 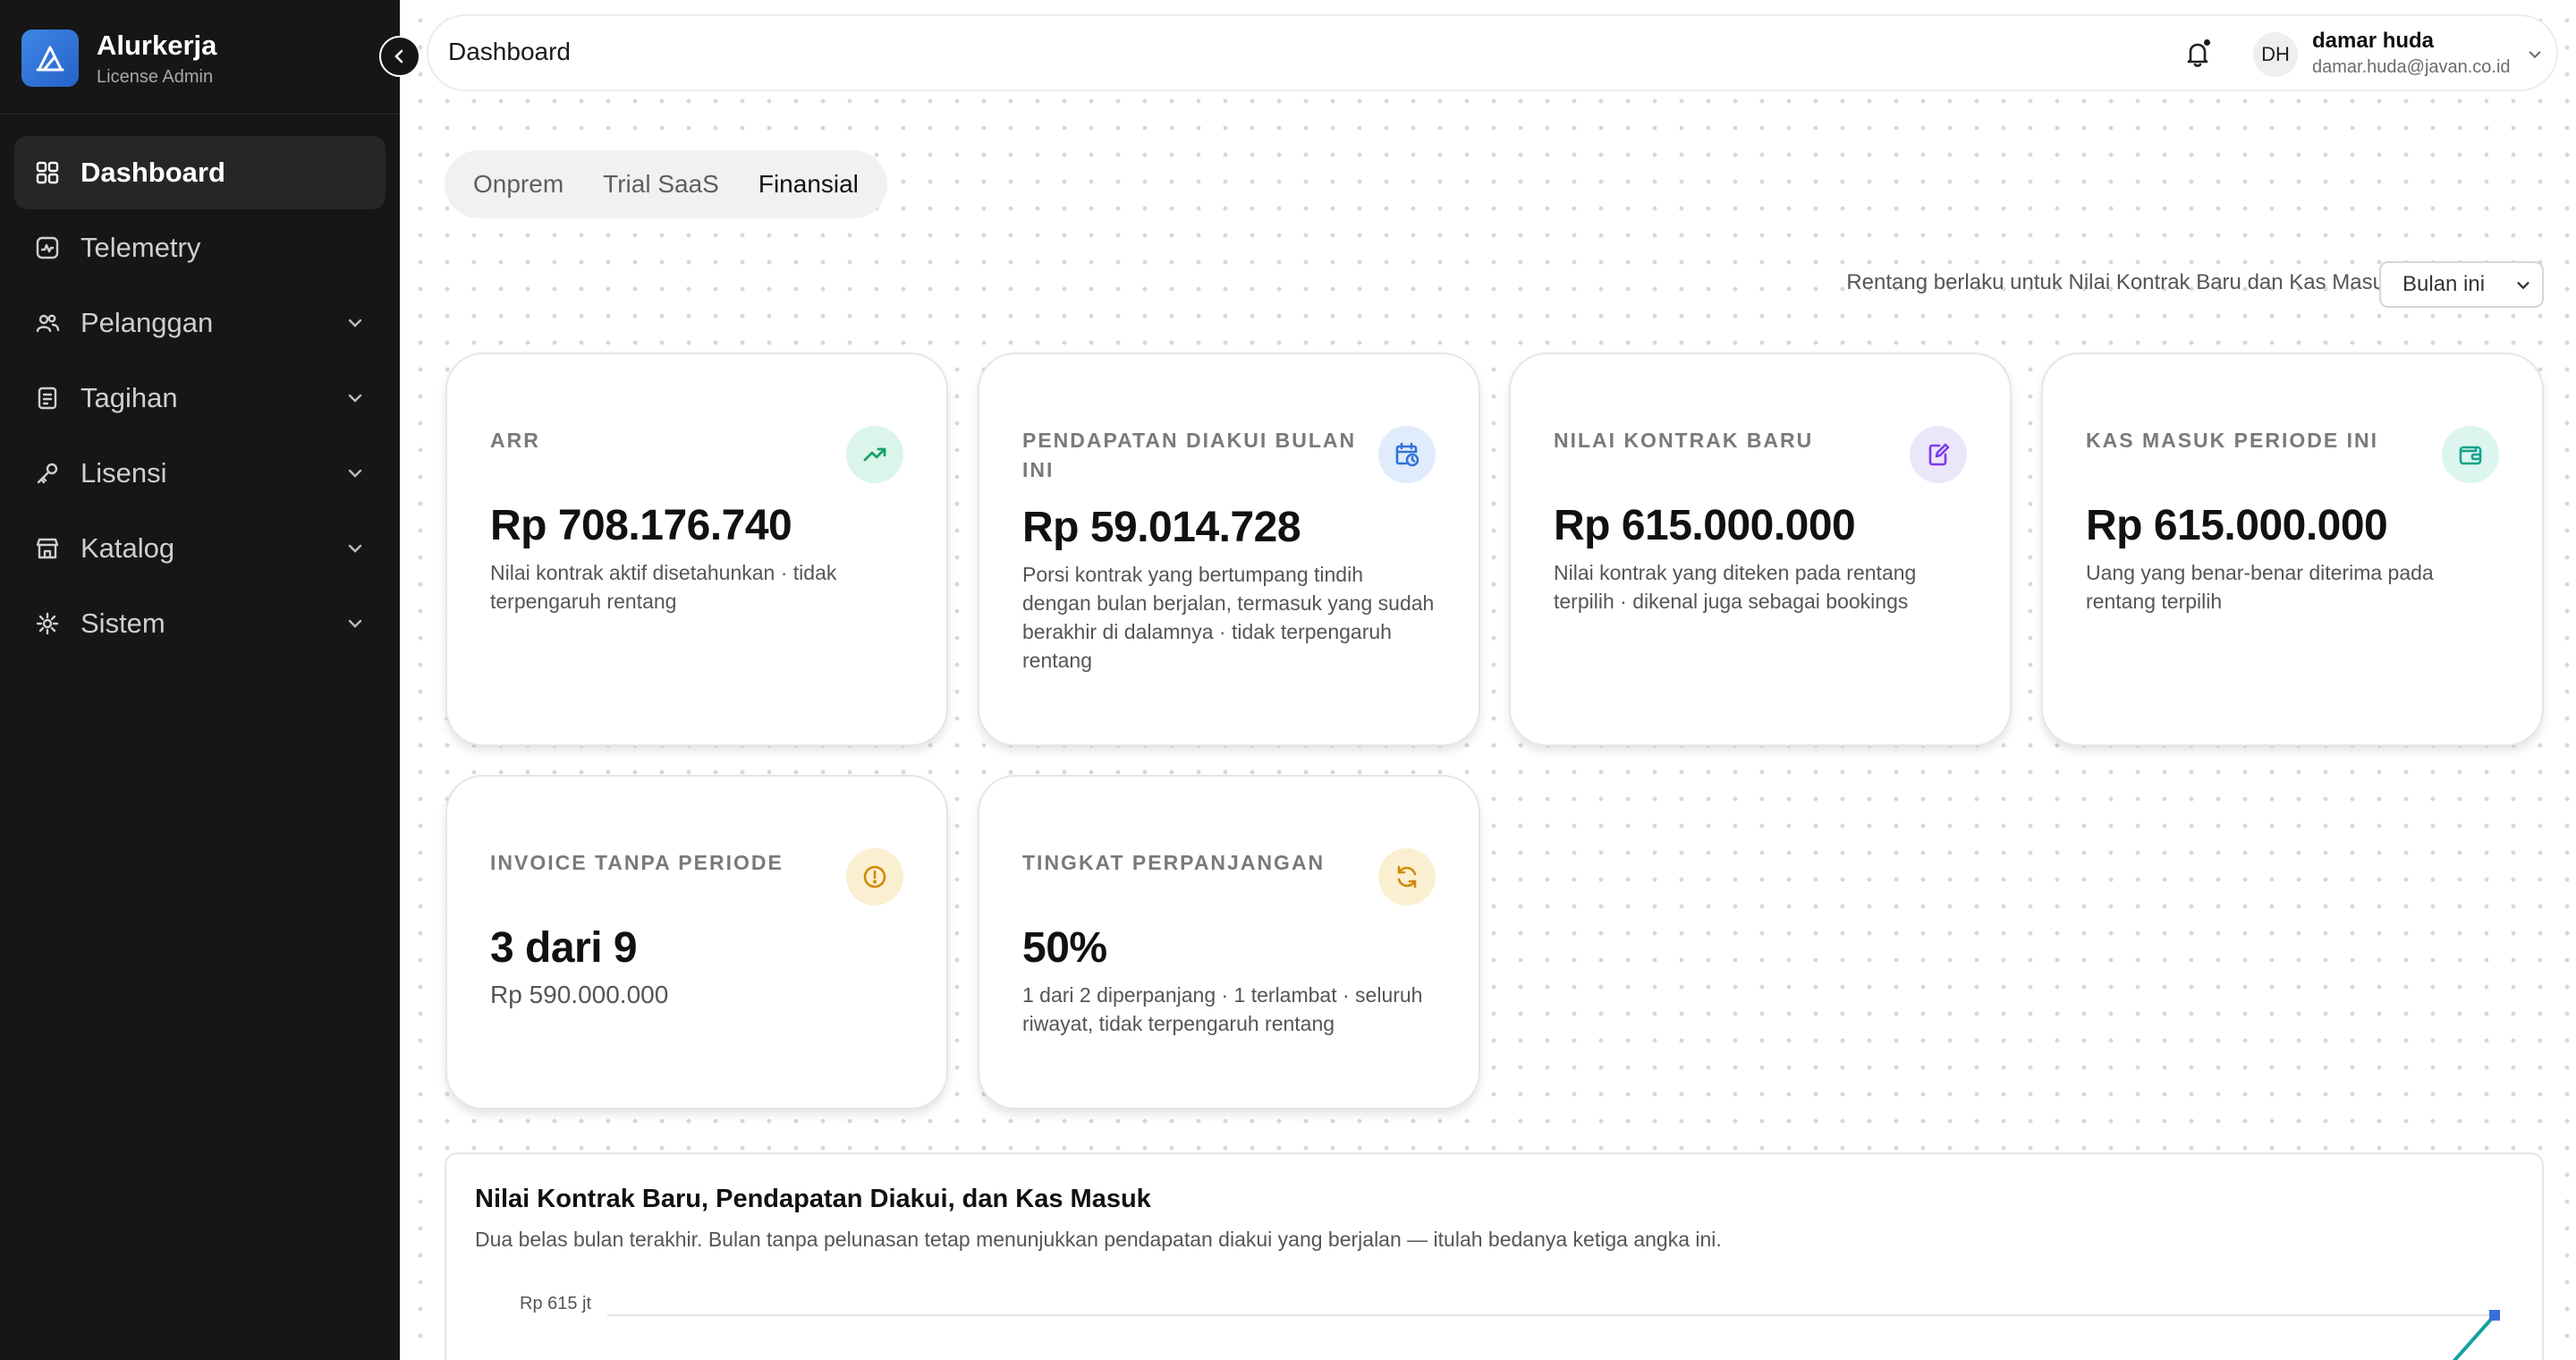 What do you see at coordinates (47, 623) in the screenshot?
I see `cog-icon` at bounding box center [47, 623].